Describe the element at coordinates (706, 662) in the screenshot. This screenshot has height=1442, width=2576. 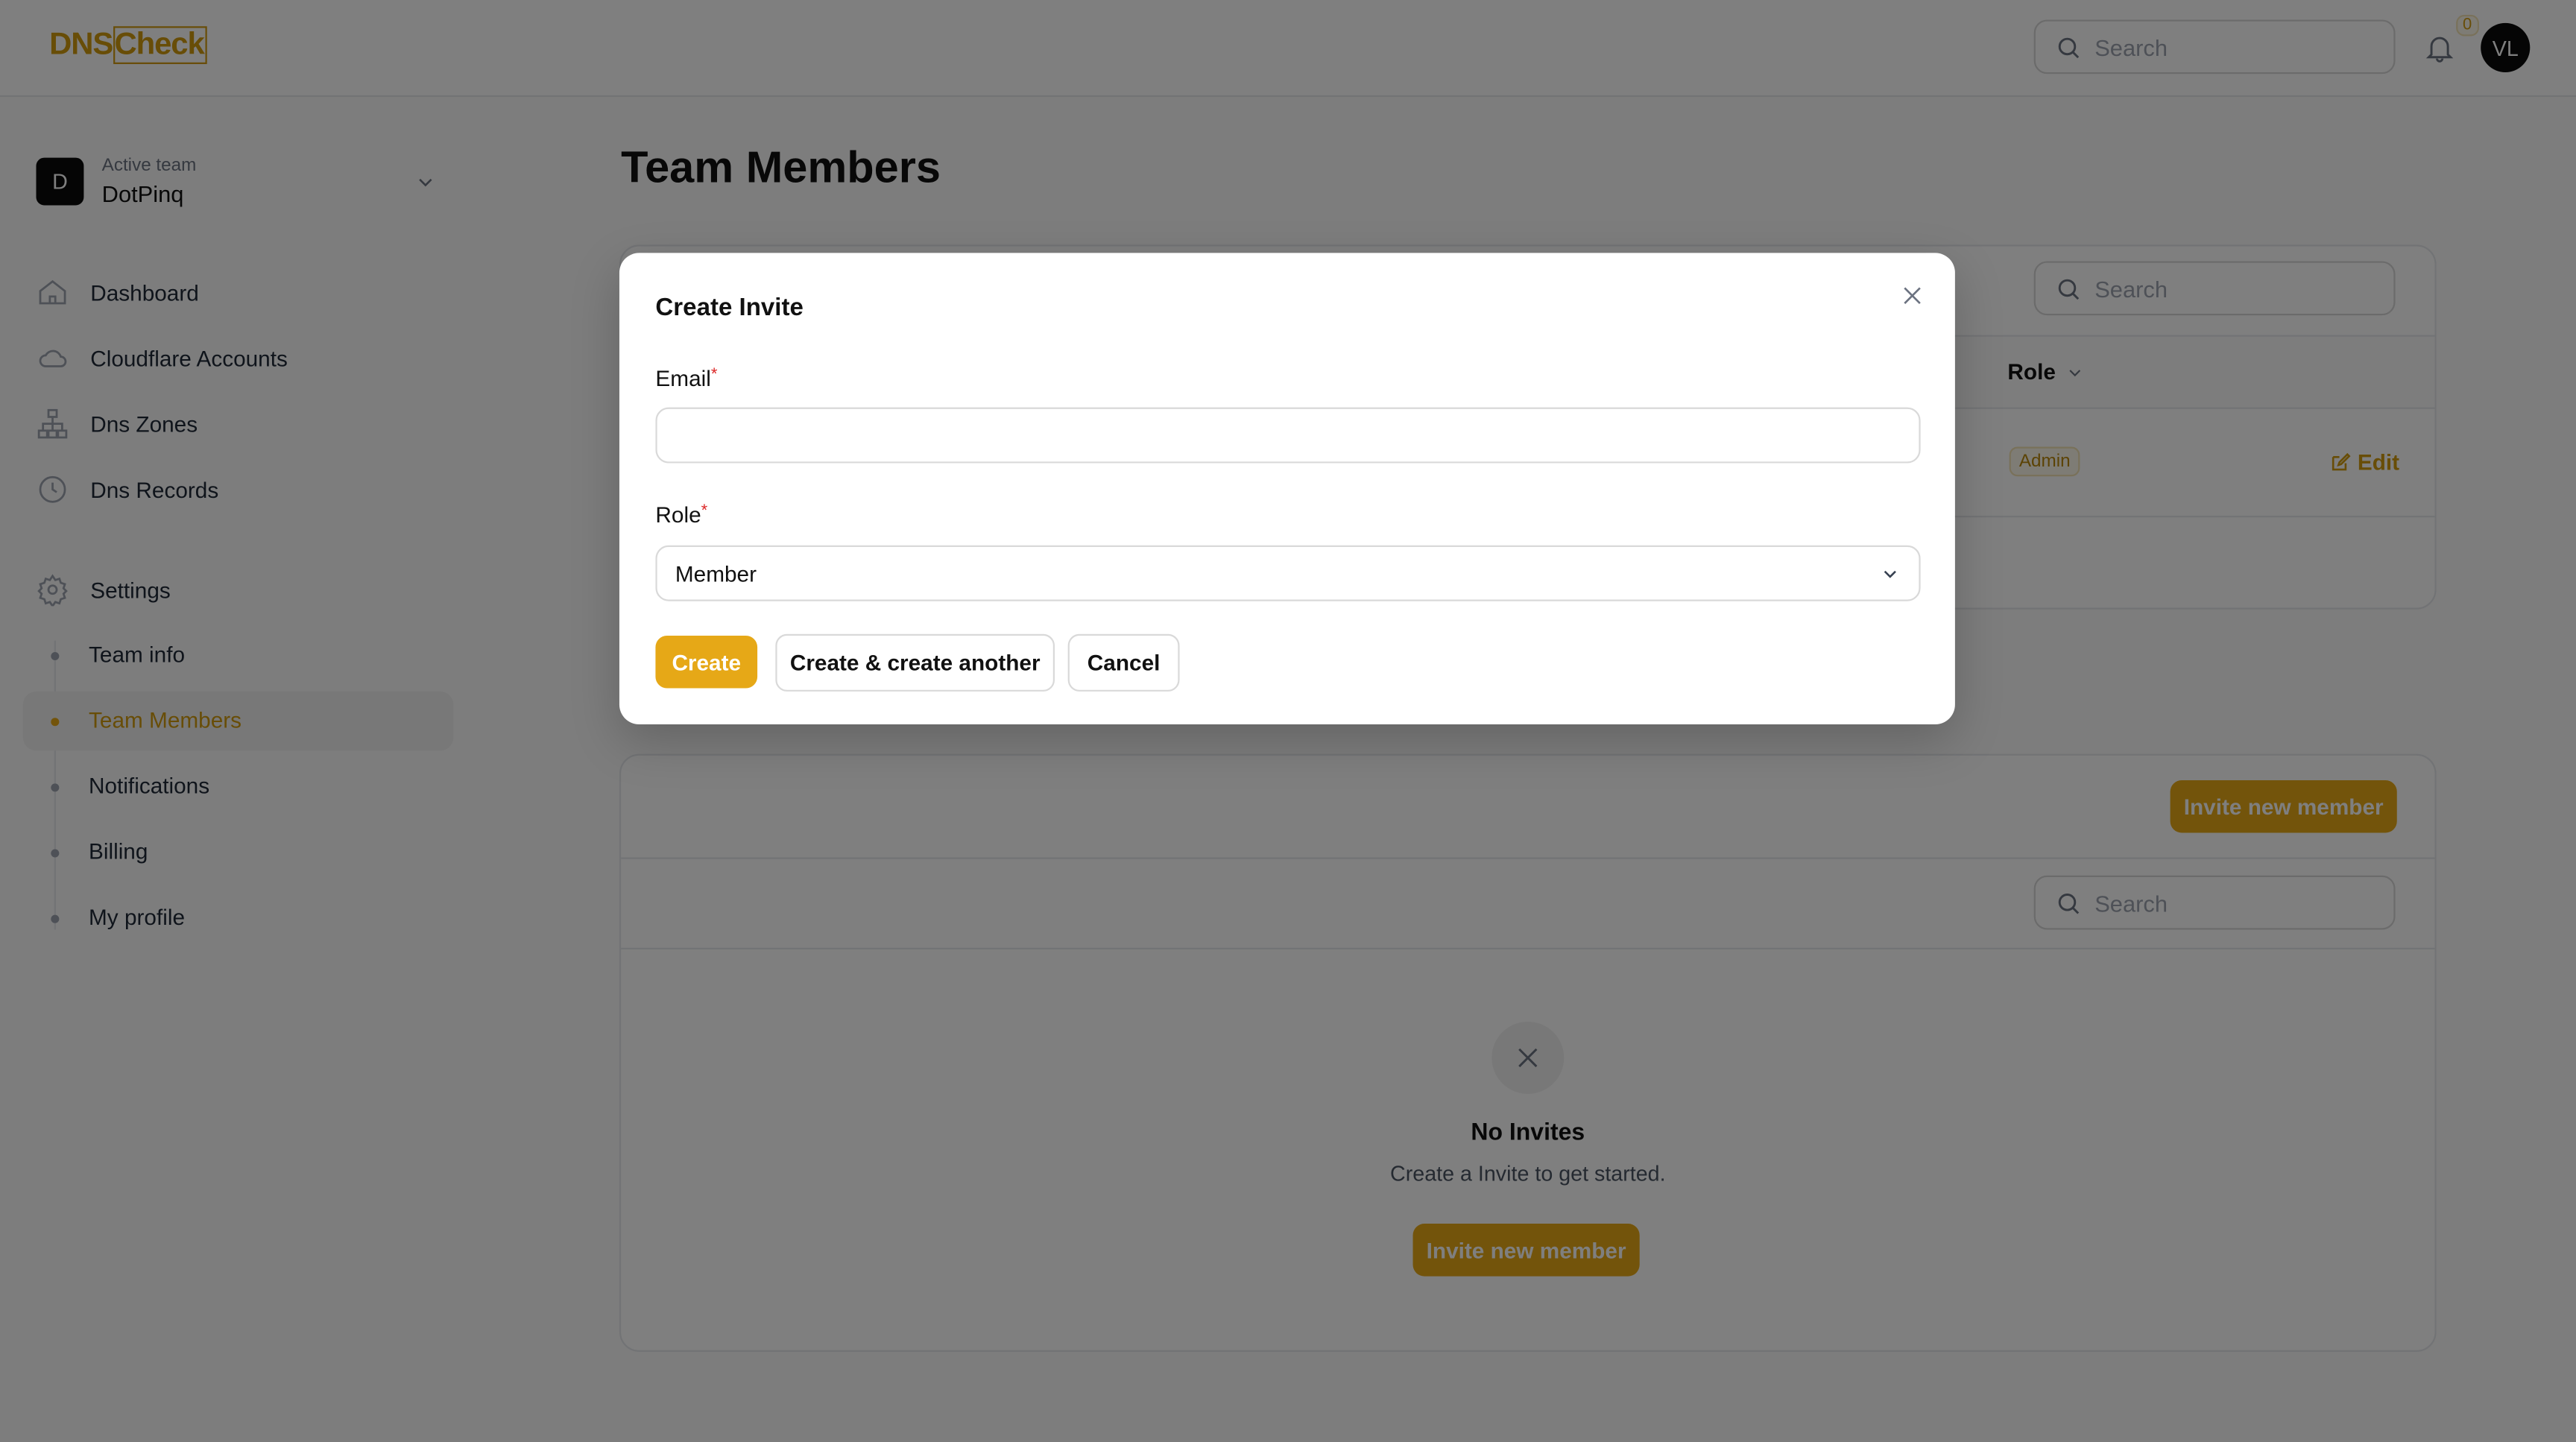
I see `create-button: Create` at that location.